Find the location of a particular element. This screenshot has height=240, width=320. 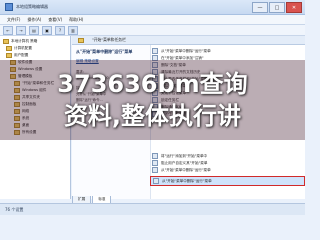

back-button: ← is located at coordinates (8, 30).